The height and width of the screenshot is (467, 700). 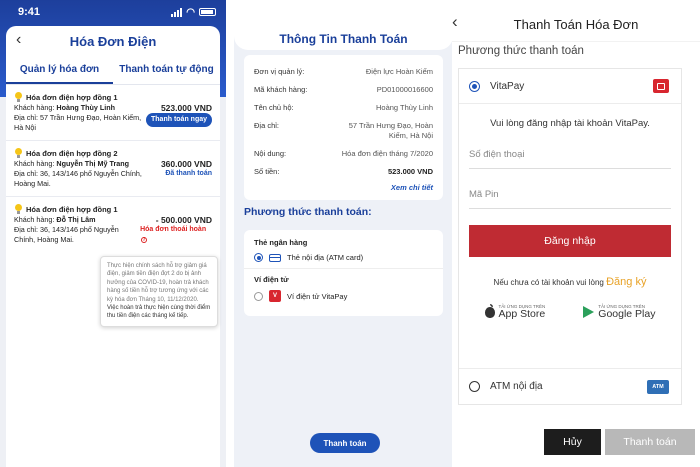 I want to click on google-play-badge: TẢI ỨNG DỤNG TRÊN Google Play, so click(x=619, y=312).